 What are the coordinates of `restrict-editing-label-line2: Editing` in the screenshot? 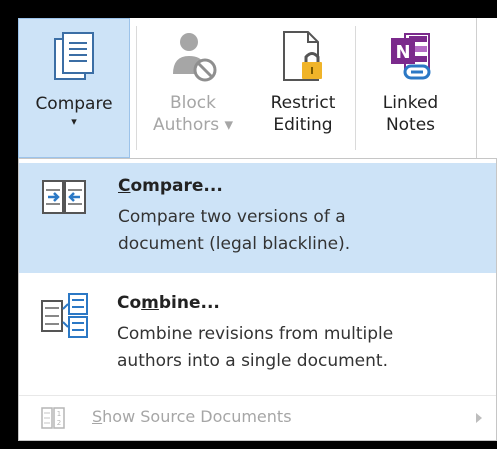 It's located at (303, 125).